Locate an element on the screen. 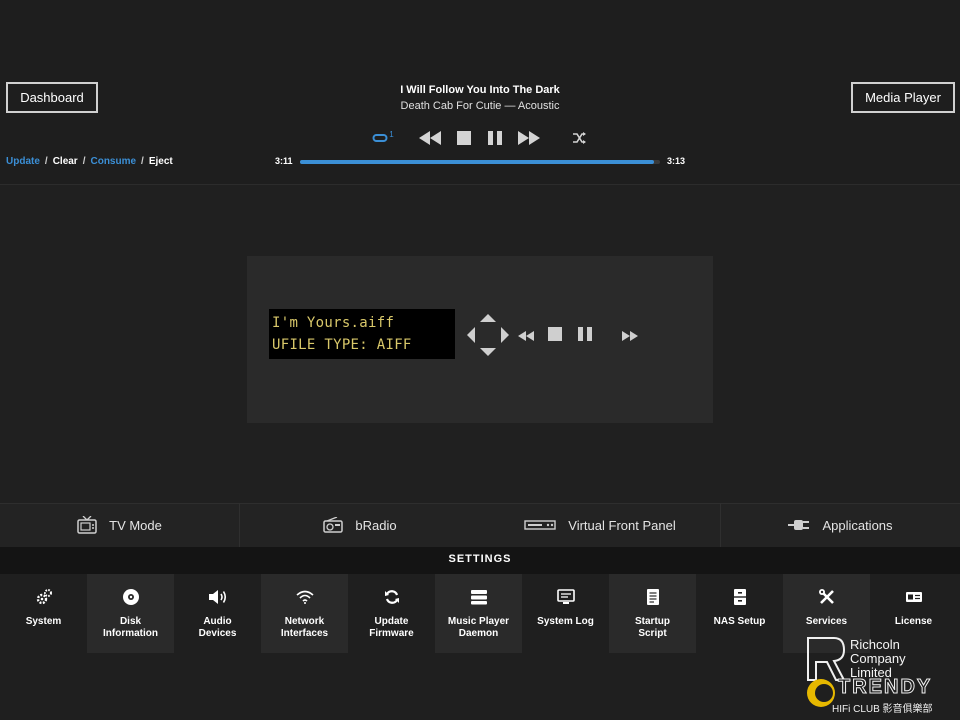 The height and width of the screenshot is (720, 960). disc-icon is located at coordinates (131, 597).